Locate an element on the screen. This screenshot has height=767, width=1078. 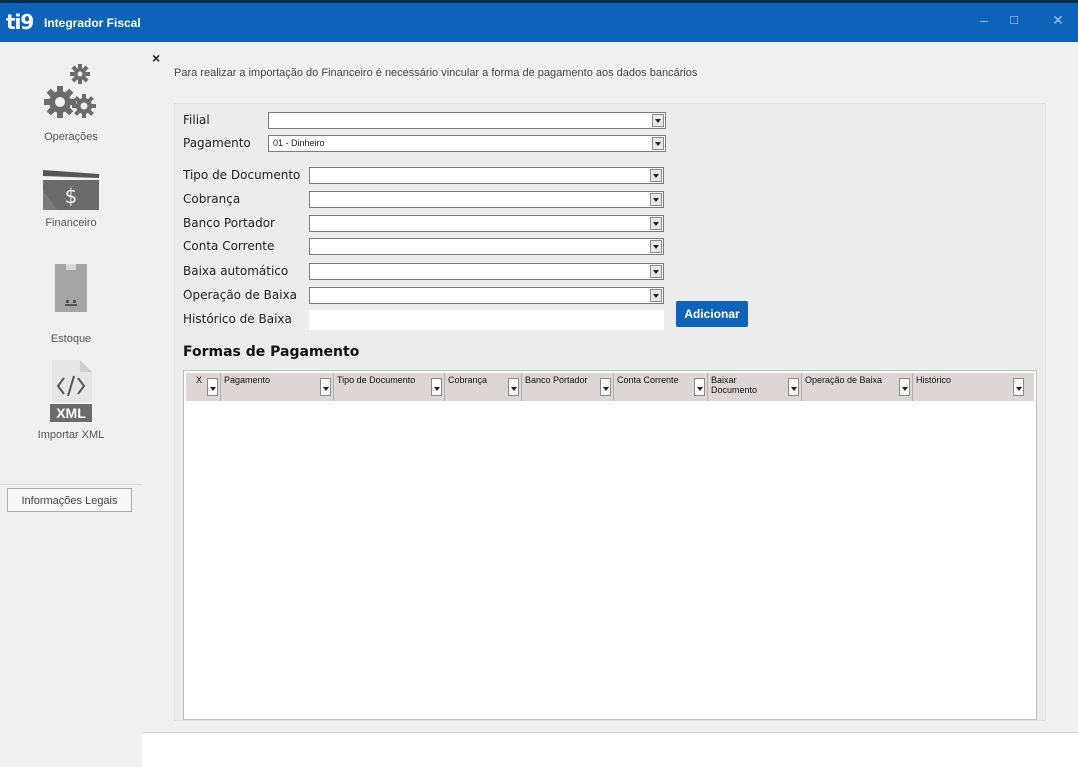
sidebar-item-estoque: Estoque is located at coordinates (71, 303).